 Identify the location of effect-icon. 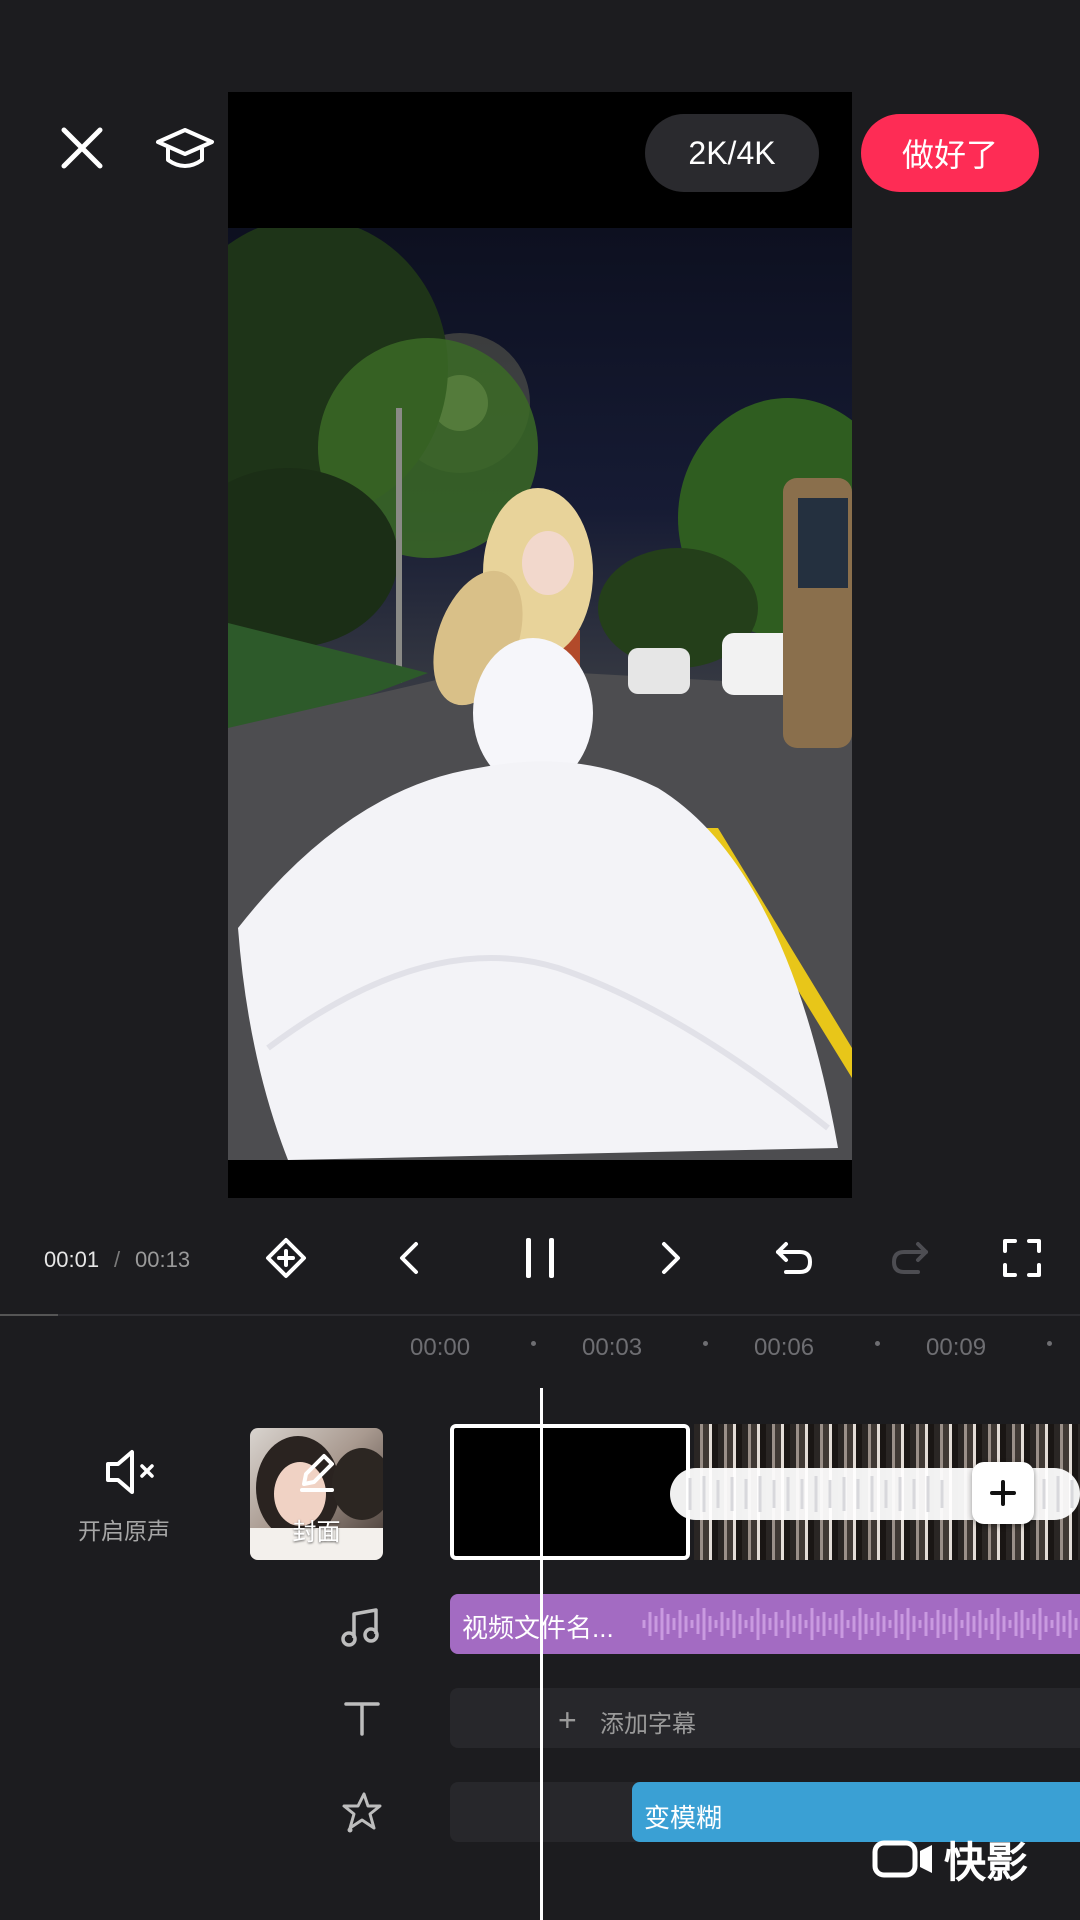
(362, 1812).